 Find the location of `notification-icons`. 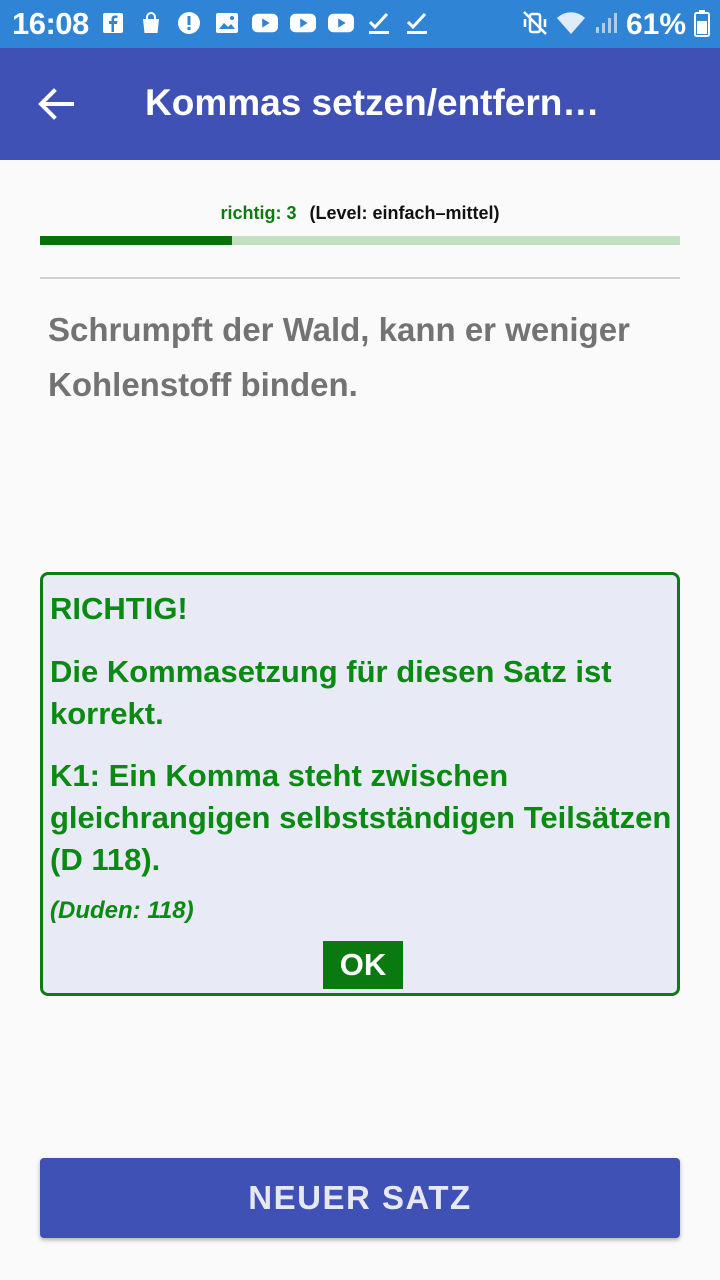

notification-icons is located at coordinates (265, 23).